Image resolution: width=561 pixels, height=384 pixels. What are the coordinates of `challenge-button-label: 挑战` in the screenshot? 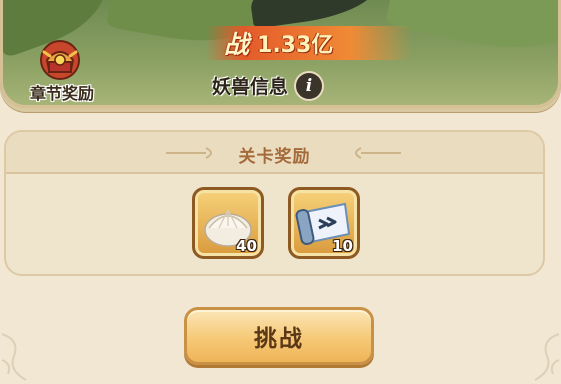 It's located at (279, 339).